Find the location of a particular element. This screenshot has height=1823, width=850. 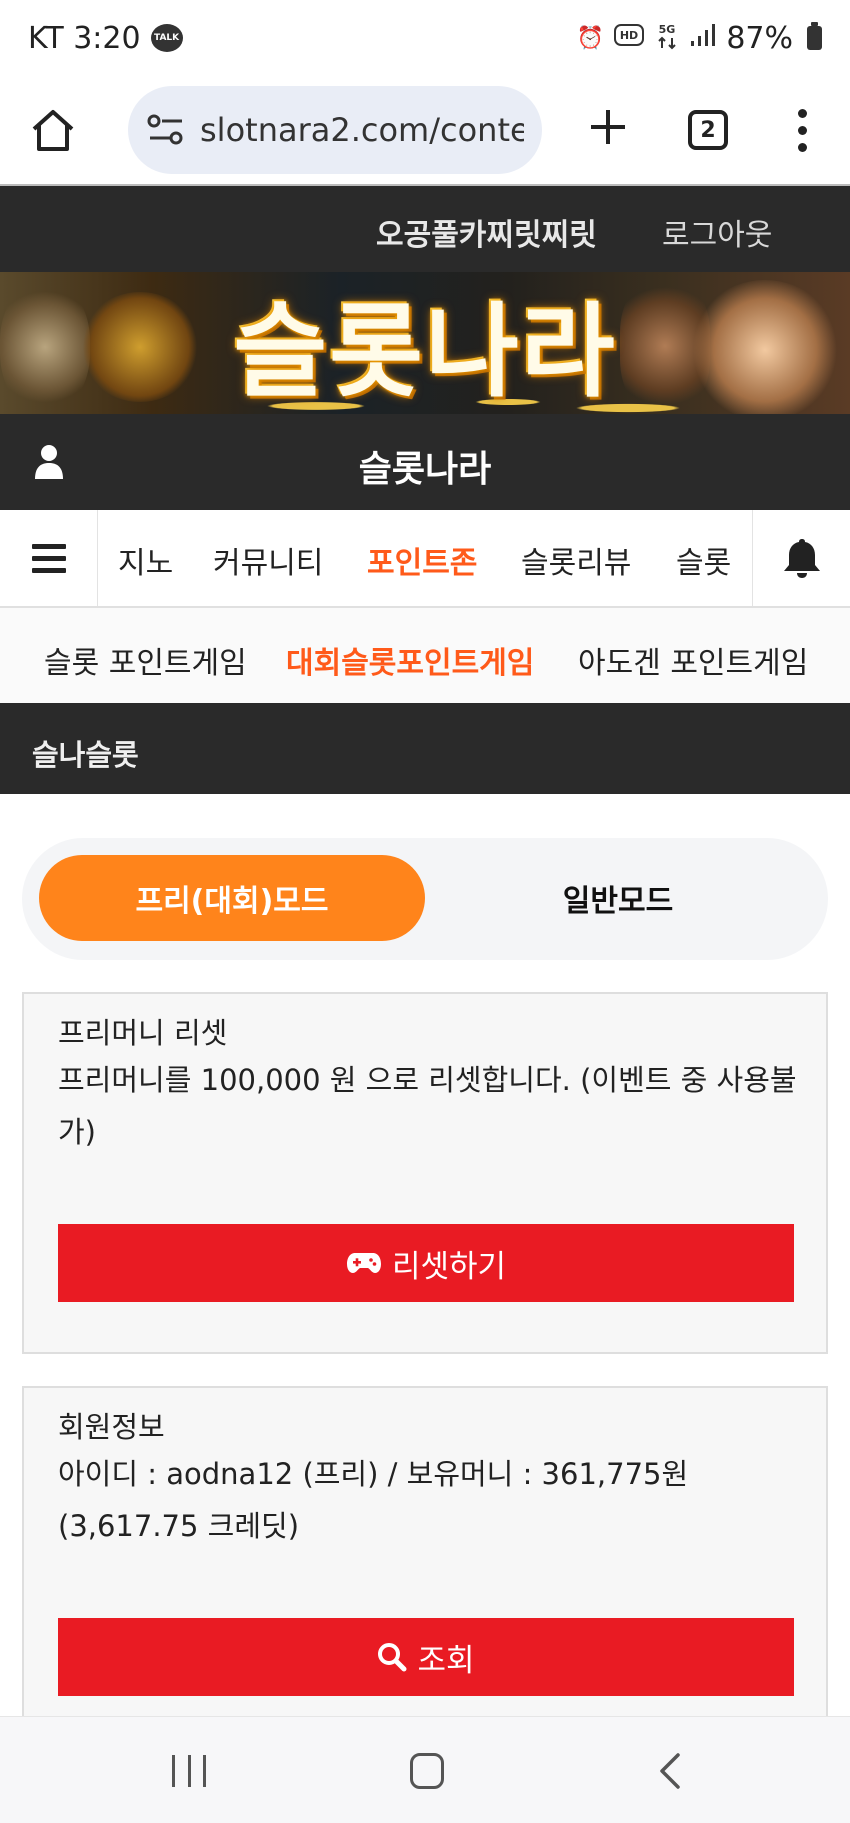

sub-nav: 슬롯 포인트게임 대회슬롯포인트게임 아도겐 포인트게임 is located at coordinates (425, 657).